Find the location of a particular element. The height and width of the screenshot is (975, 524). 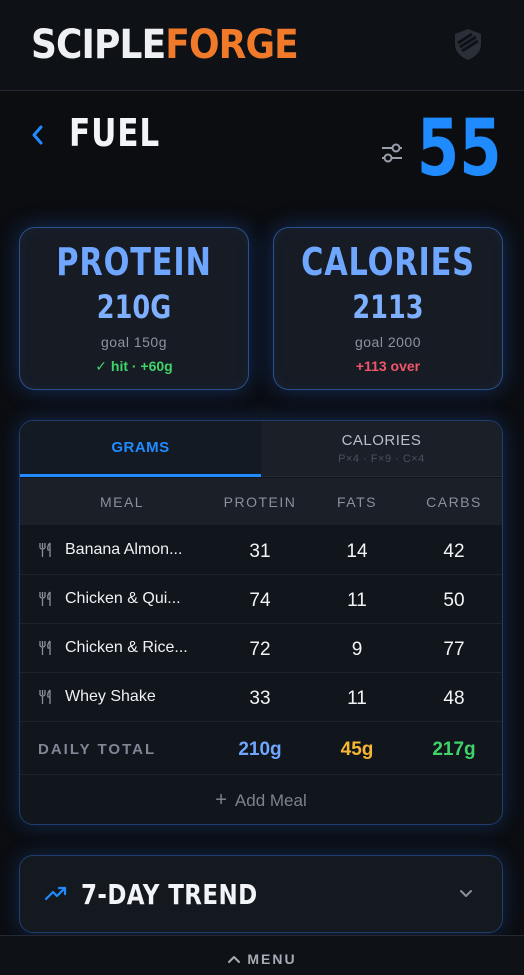

calories-value: 2113 is located at coordinates (388, 307).